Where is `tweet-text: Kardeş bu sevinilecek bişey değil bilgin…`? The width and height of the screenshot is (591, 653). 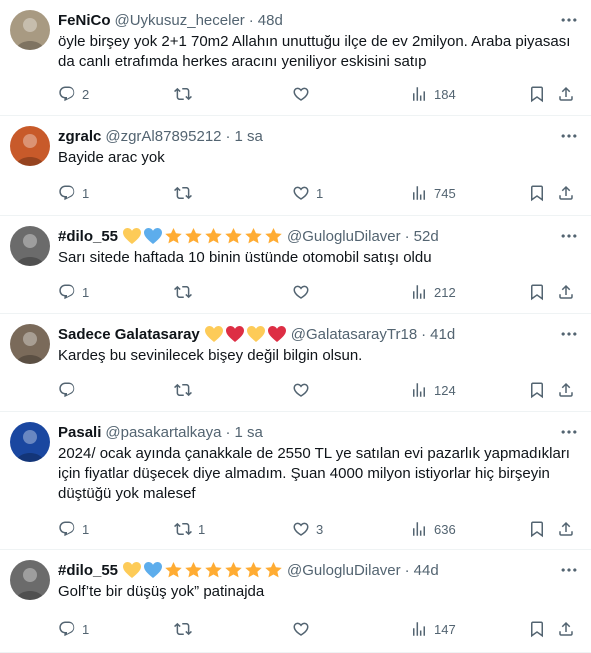 tweet-text: Kardeş bu sevinilecek bişey değil bilgin… is located at coordinates (210, 355).